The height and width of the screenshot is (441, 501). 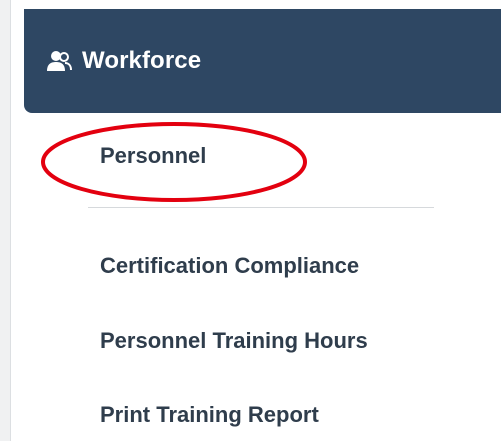 What do you see at coordinates (59, 61) in the screenshot?
I see `users-icon` at bounding box center [59, 61].